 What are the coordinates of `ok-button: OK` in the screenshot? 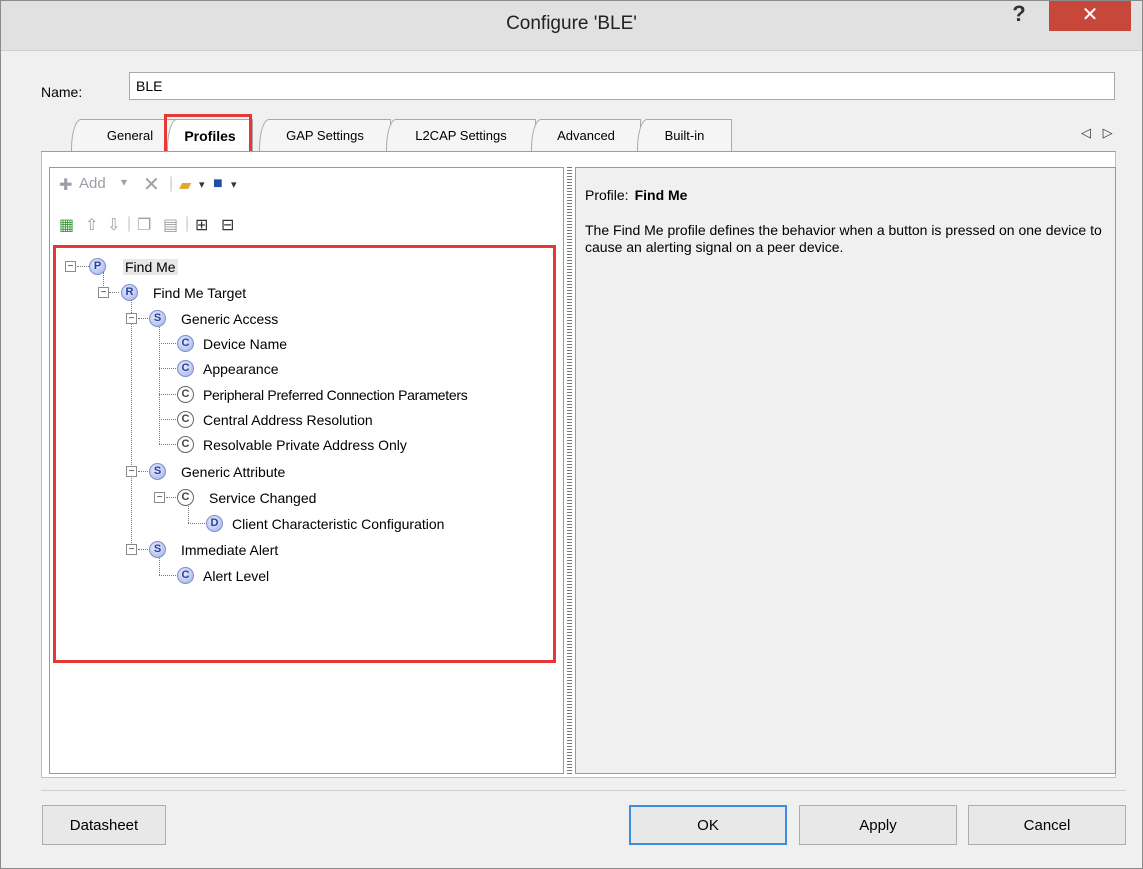 It's located at (708, 825).